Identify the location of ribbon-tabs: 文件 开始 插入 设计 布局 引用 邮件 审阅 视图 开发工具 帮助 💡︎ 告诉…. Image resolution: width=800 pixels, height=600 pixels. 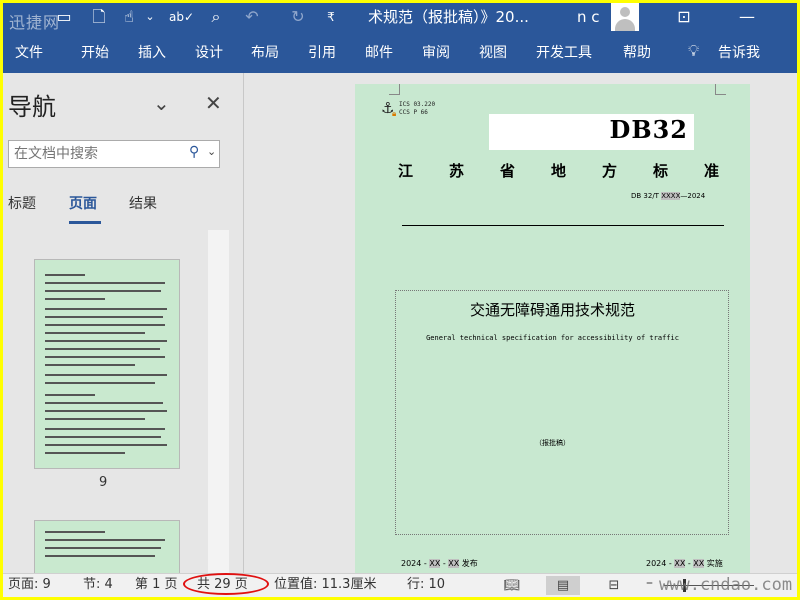
(400, 53).